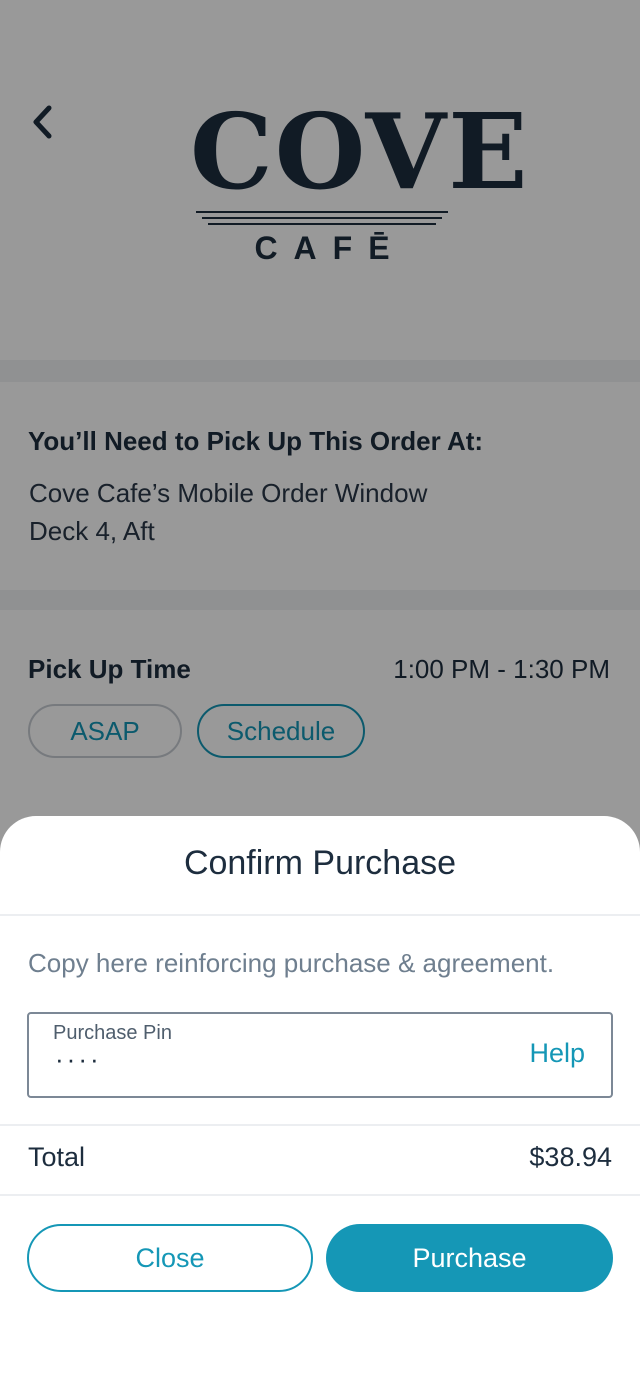 The image size is (640, 1386). What do you see at coordinates (78, 1059) in the screenshot?
I see `pin-value: ····` at bounding box center [78, 1059].